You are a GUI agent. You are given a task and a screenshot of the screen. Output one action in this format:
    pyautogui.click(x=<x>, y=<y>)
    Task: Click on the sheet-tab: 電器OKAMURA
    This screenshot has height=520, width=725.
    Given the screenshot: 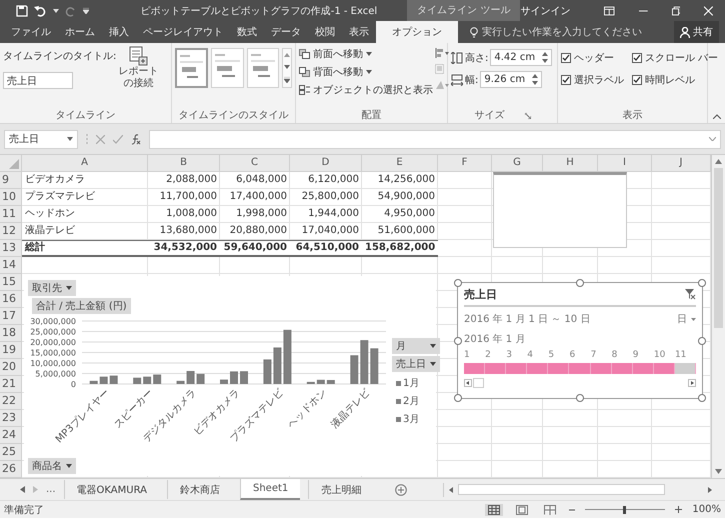 What is the action you would take?
    pyautogui.click(x=111, y=489)
    